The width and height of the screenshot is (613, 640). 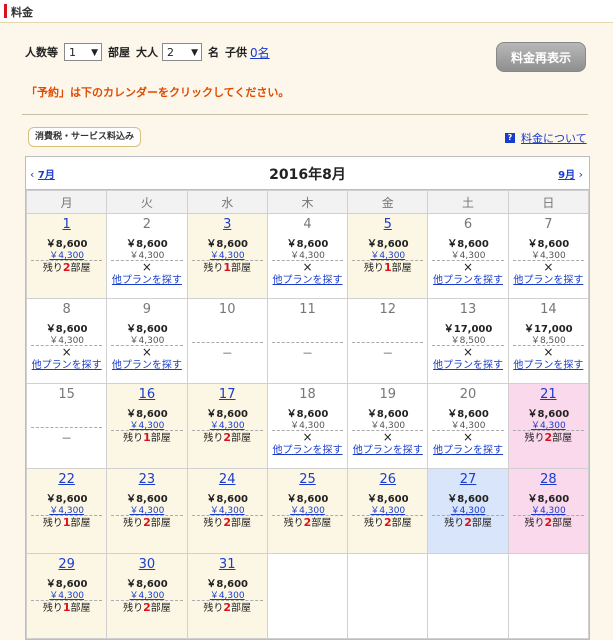 What do you see at coordinates (307, 256) in the screenshot?
I see `calendar-day-cell: 4 ￥8,600 ￥4,300 × 他プランを探す` at bounding box center [307, 256].